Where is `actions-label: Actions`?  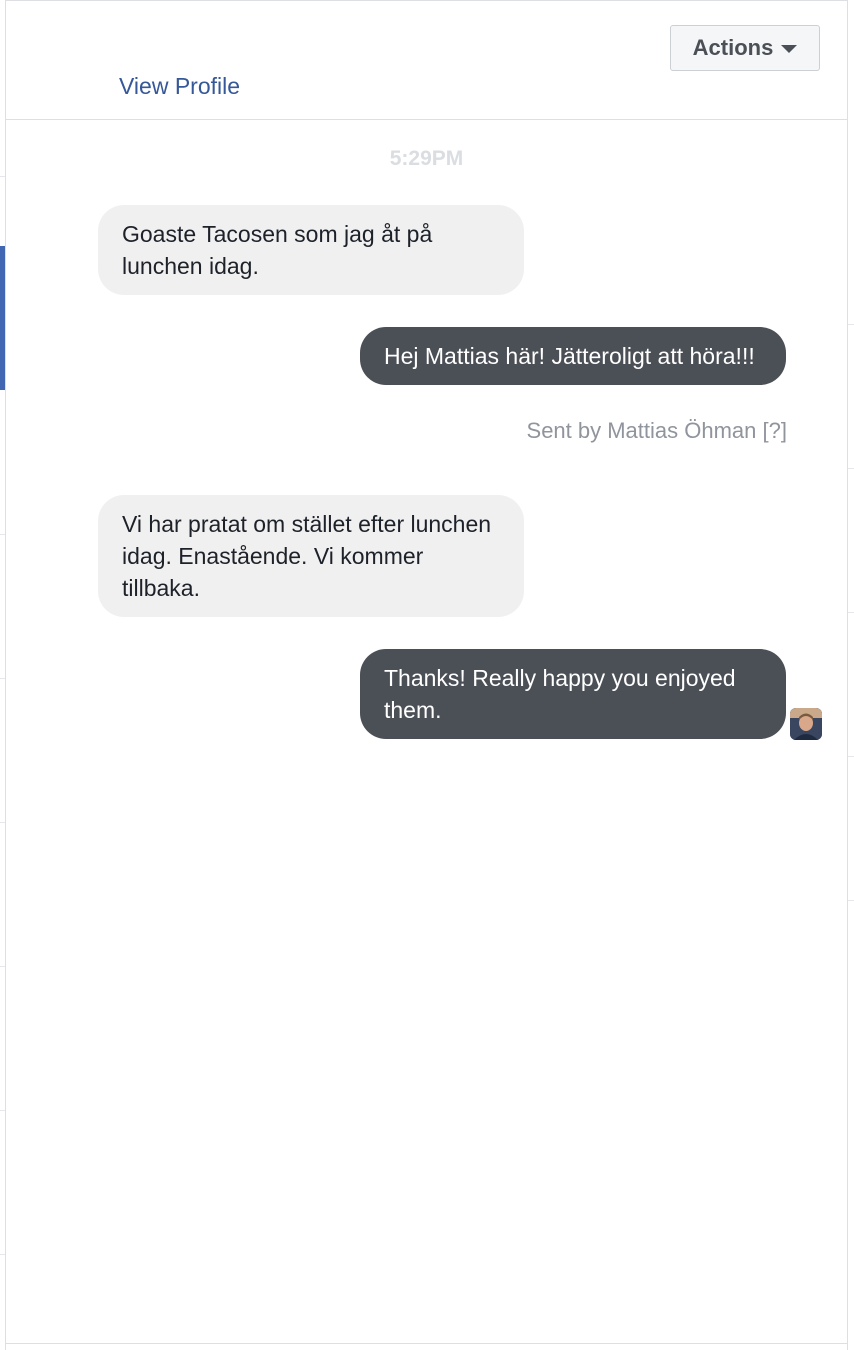
actions-label: Actions is located at coordinates (733, 47).